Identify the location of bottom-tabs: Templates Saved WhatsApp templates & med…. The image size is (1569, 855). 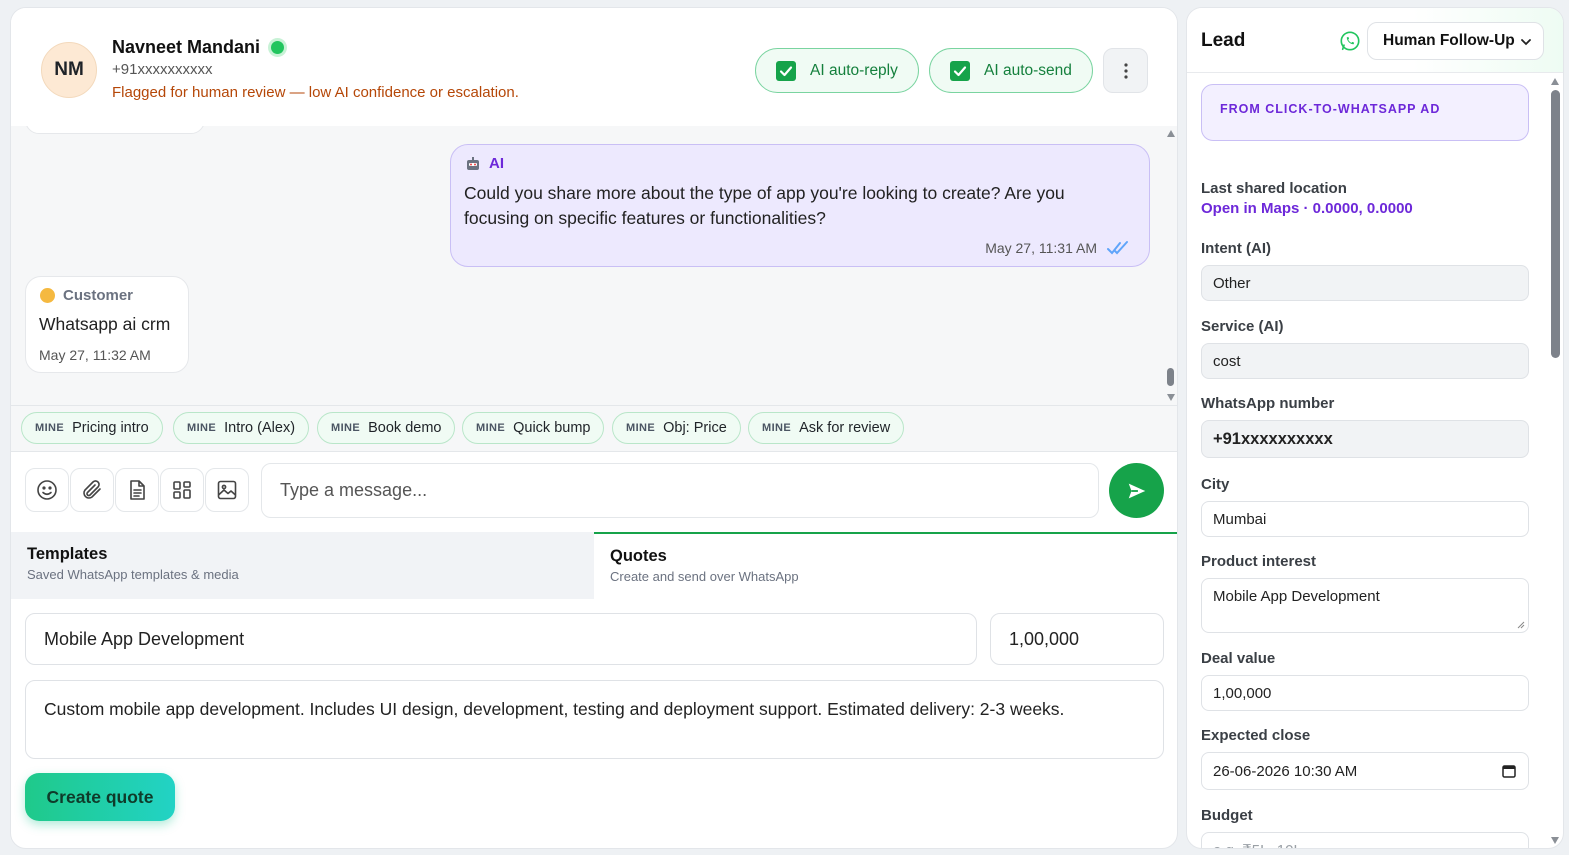
(594, 565).